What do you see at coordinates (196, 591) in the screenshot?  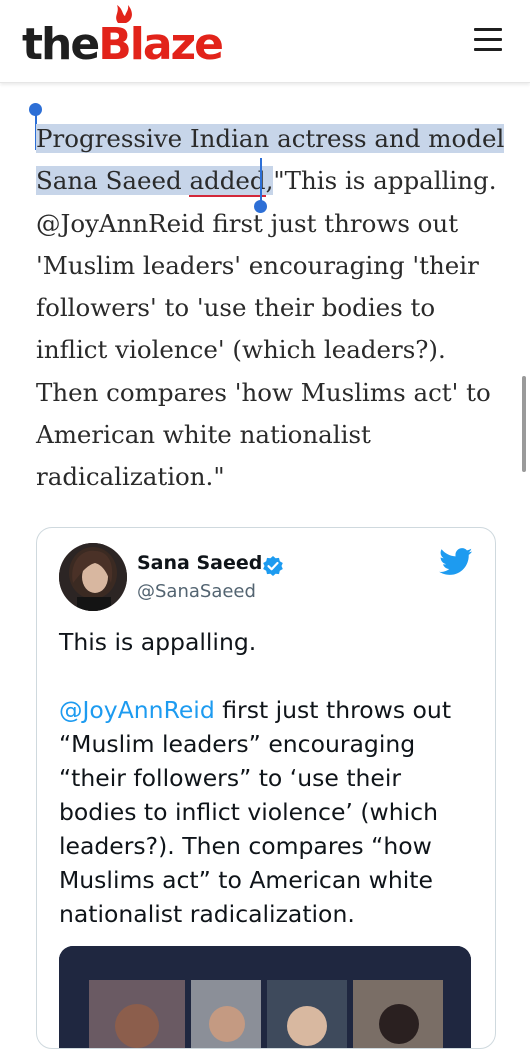 I see `tweet-author-handle: @SanaSaeed` at bounding box center [196, 591].